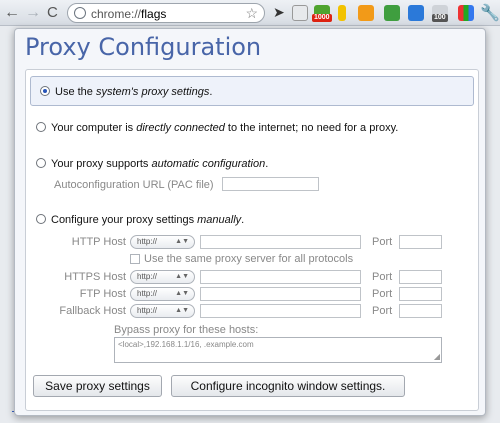 Image resolution: width=500 pixels, height=423 pixels. What do you see at coordinates (300, 13) in the screenshot?
I see `extension-mail-icon` at bounding box center [300, 13].